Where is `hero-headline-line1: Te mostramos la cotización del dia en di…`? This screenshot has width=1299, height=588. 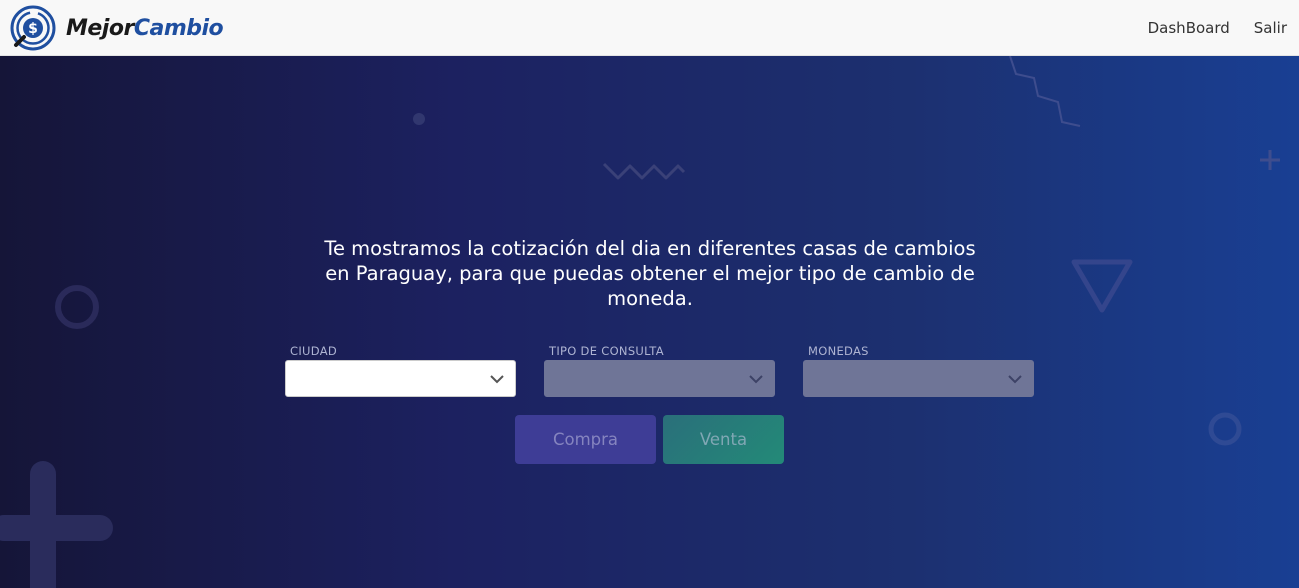 hero-headline-line1: Te mostramos la cotización del dia en di… is located at coordinates (650, 248).